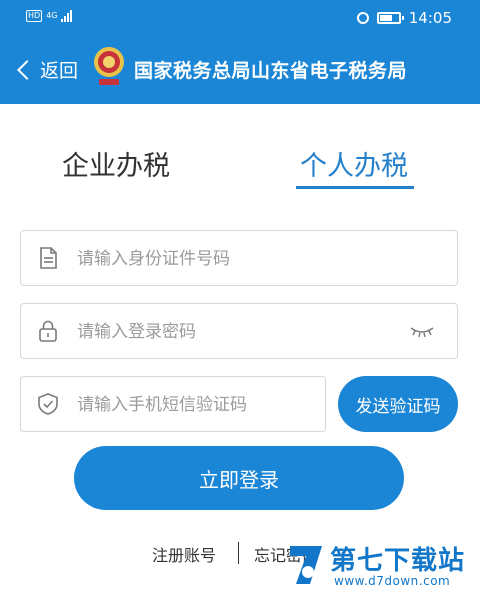  Describe the element at coordinates (362, 18) in the screenshot. I see `alarm-icon` at that location.